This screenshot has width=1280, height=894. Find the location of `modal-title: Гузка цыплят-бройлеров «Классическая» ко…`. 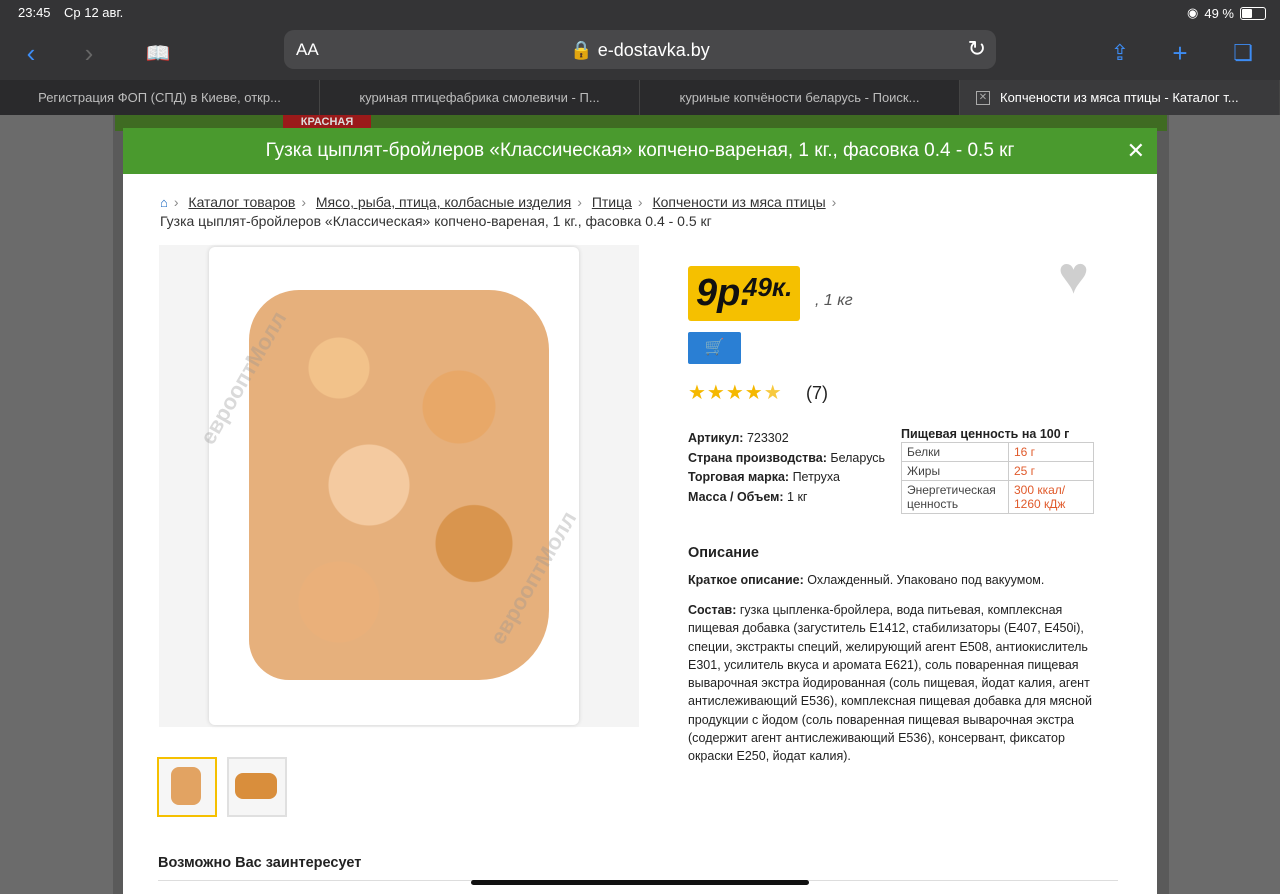

modal-title: Гузка цыплят-бройлеров «Классическая» ко… is located at coordinates (640, 150).